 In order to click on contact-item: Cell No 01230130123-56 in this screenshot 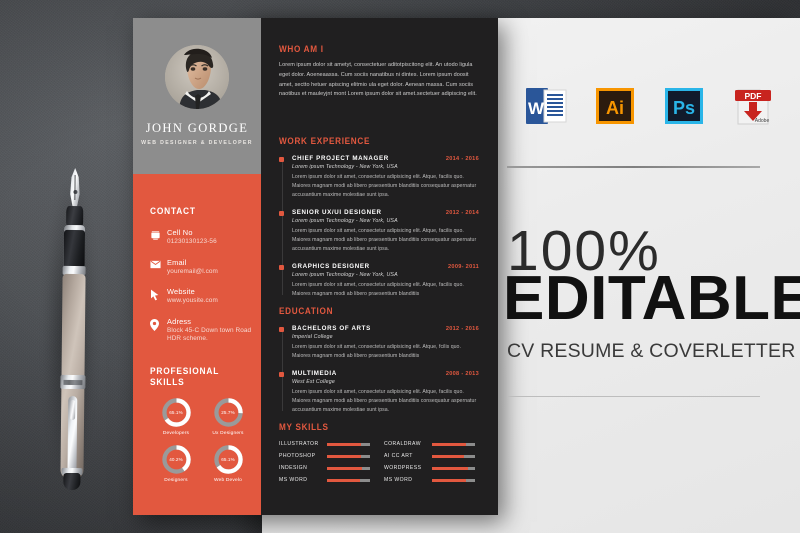, I will do `click(202, 237)`.